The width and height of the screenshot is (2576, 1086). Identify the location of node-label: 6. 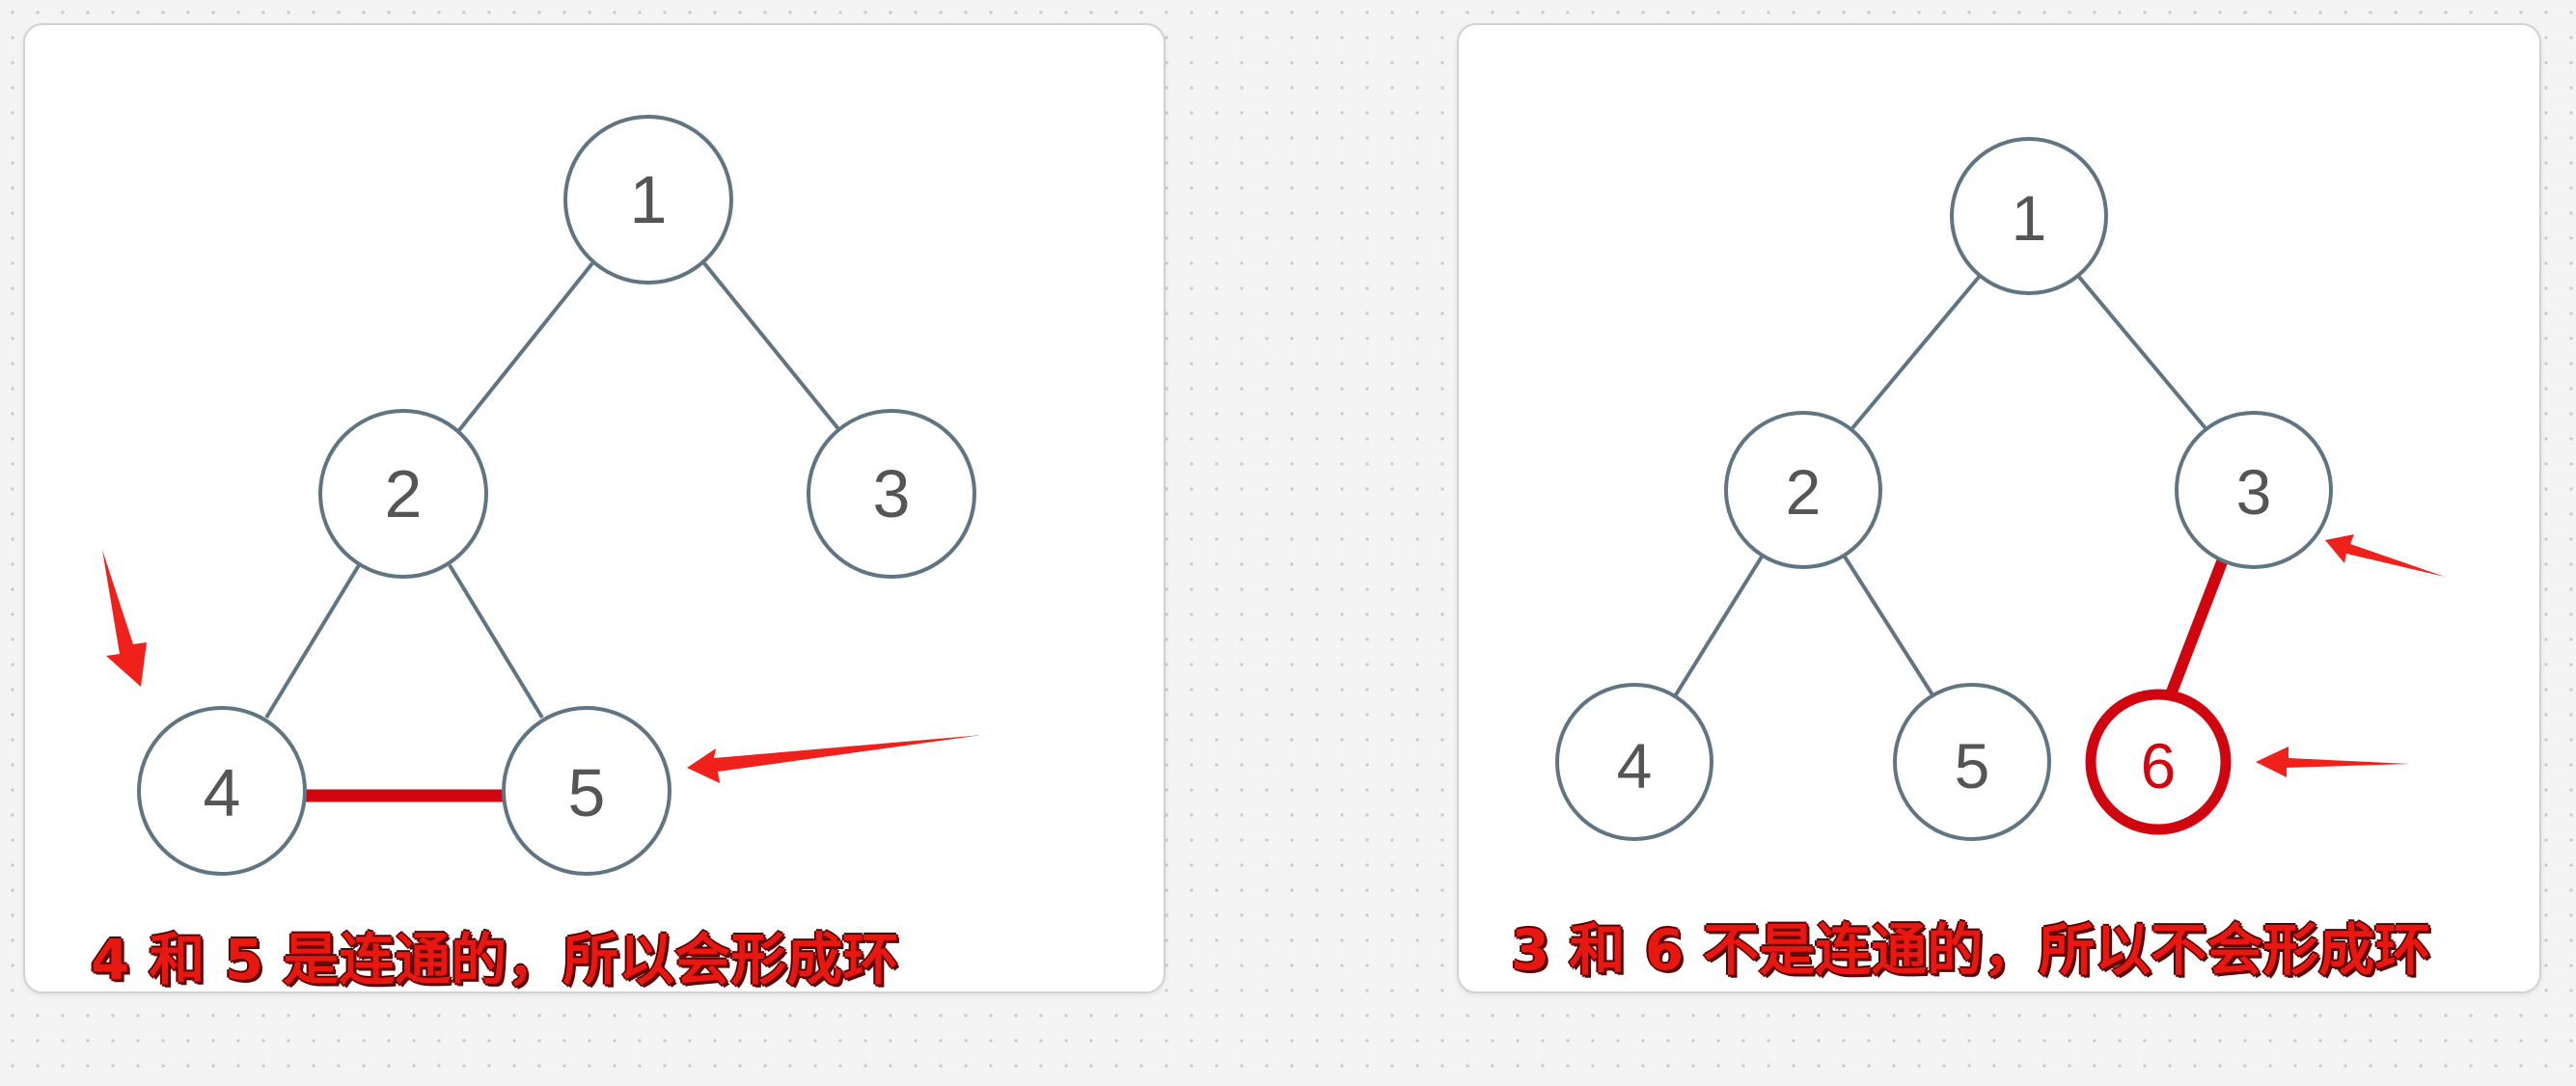
(2159, 765).